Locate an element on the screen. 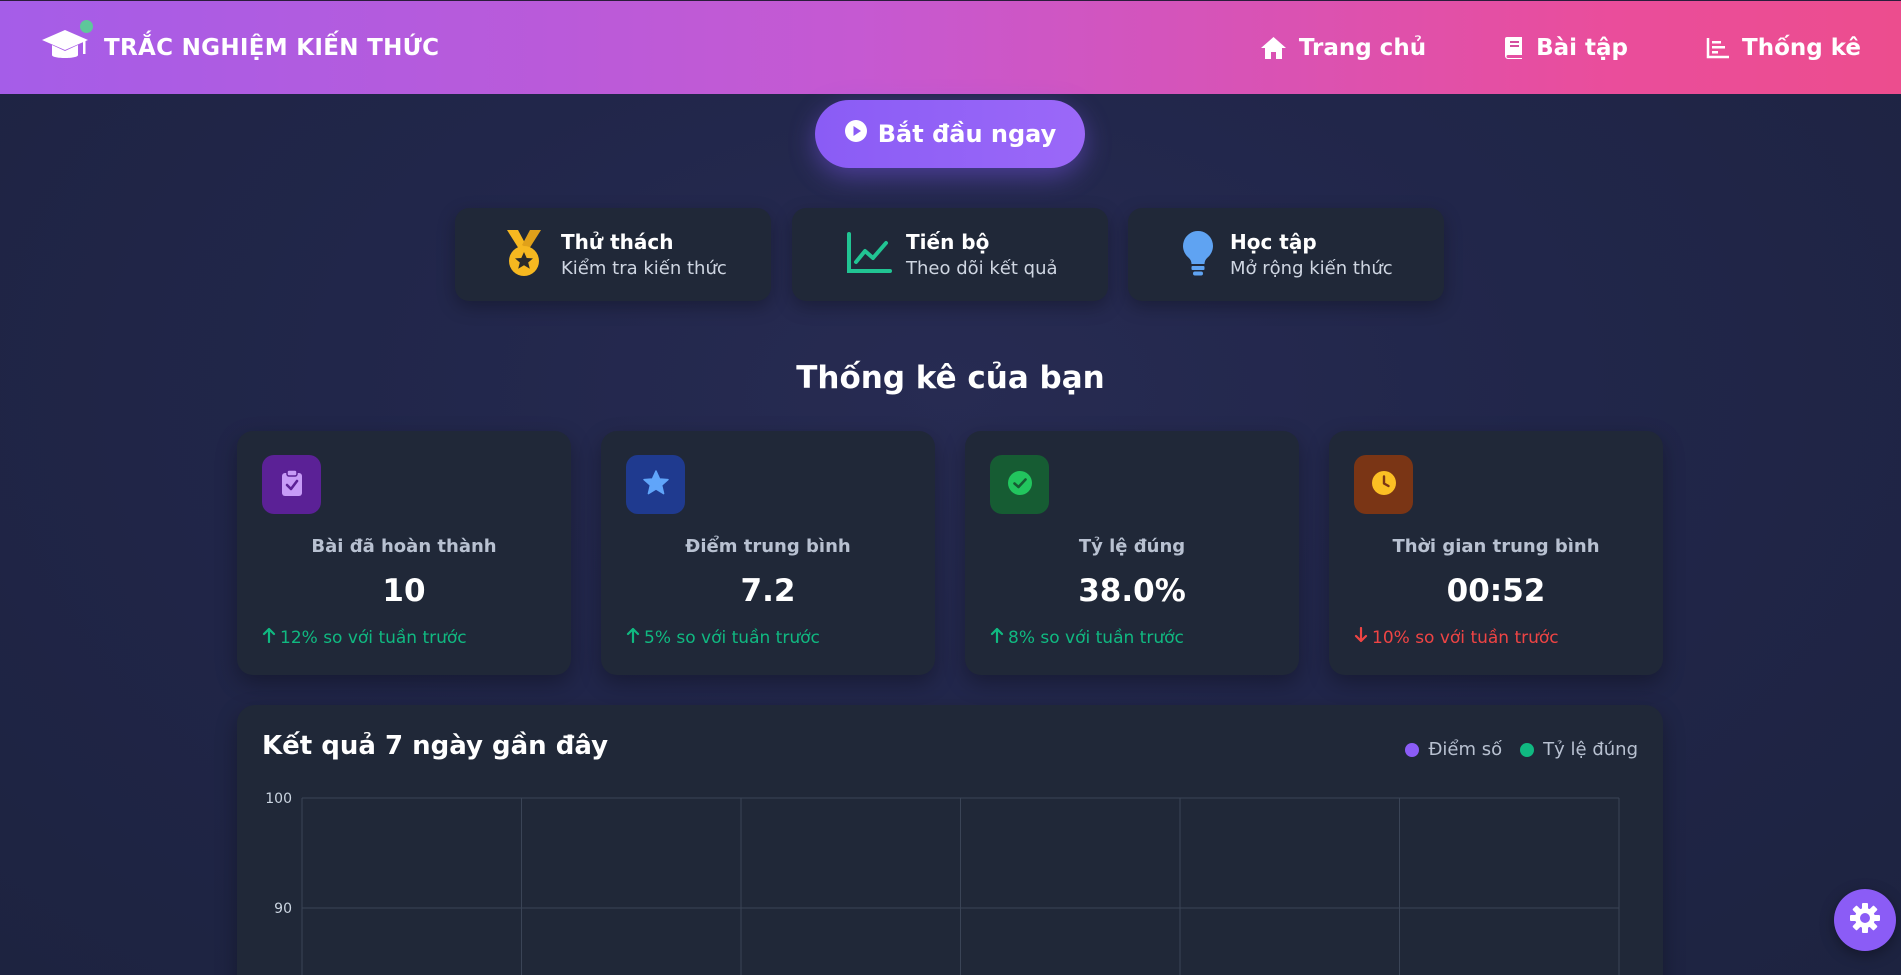 The image size is (1901, 975). main-nav: Trang chủ Bài tập Thống kê is located at coordinates (1560, 48).